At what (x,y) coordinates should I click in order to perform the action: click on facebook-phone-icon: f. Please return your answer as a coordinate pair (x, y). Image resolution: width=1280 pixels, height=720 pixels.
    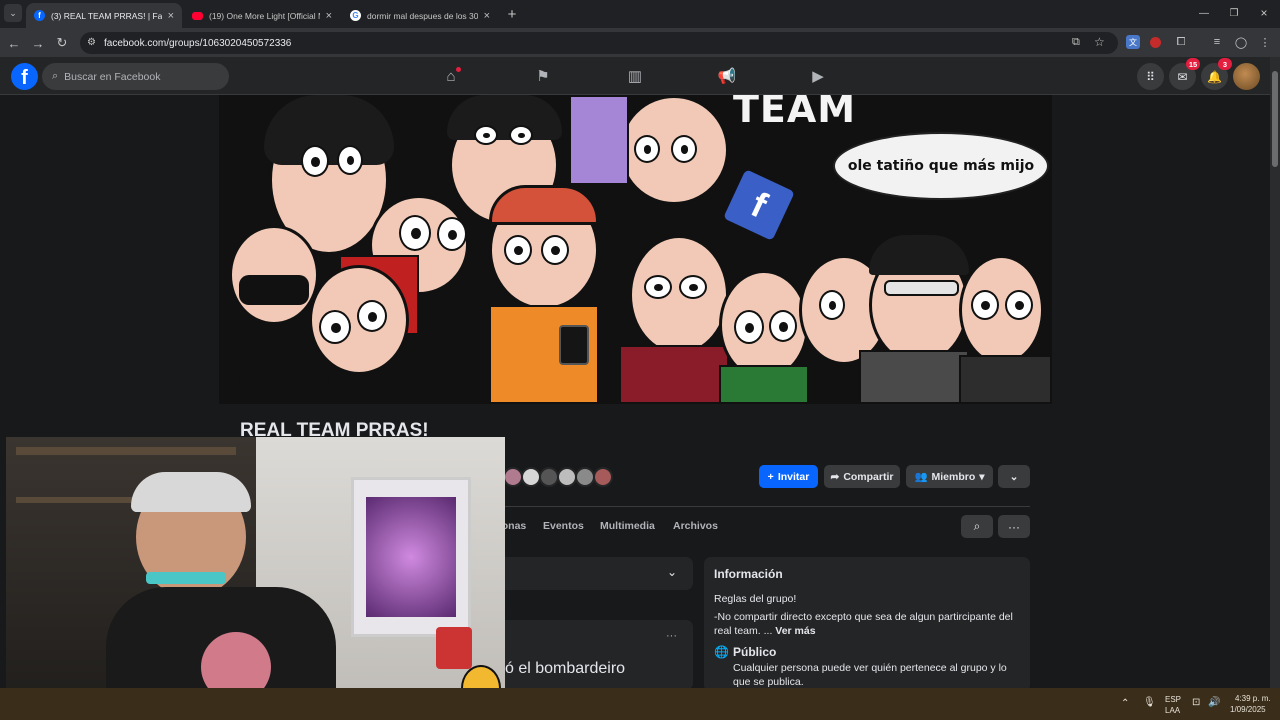
    Looking at the image, I should click on (759, 205).